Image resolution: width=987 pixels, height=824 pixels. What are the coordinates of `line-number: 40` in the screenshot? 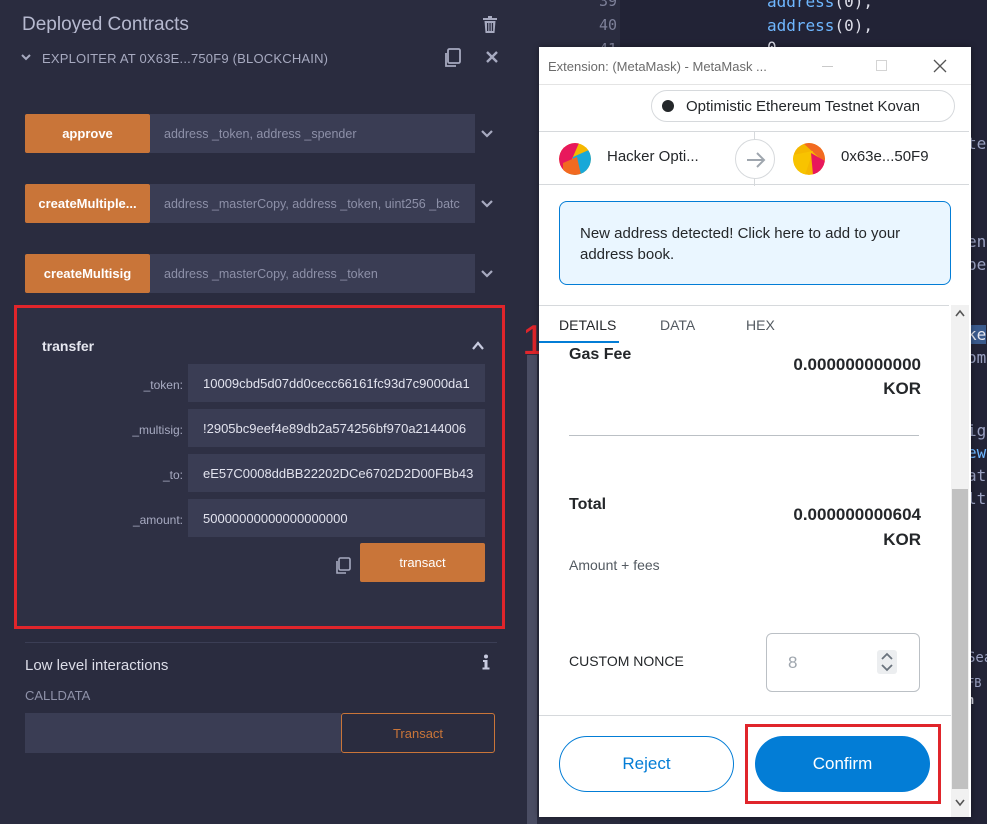 It's located at (607, 25).